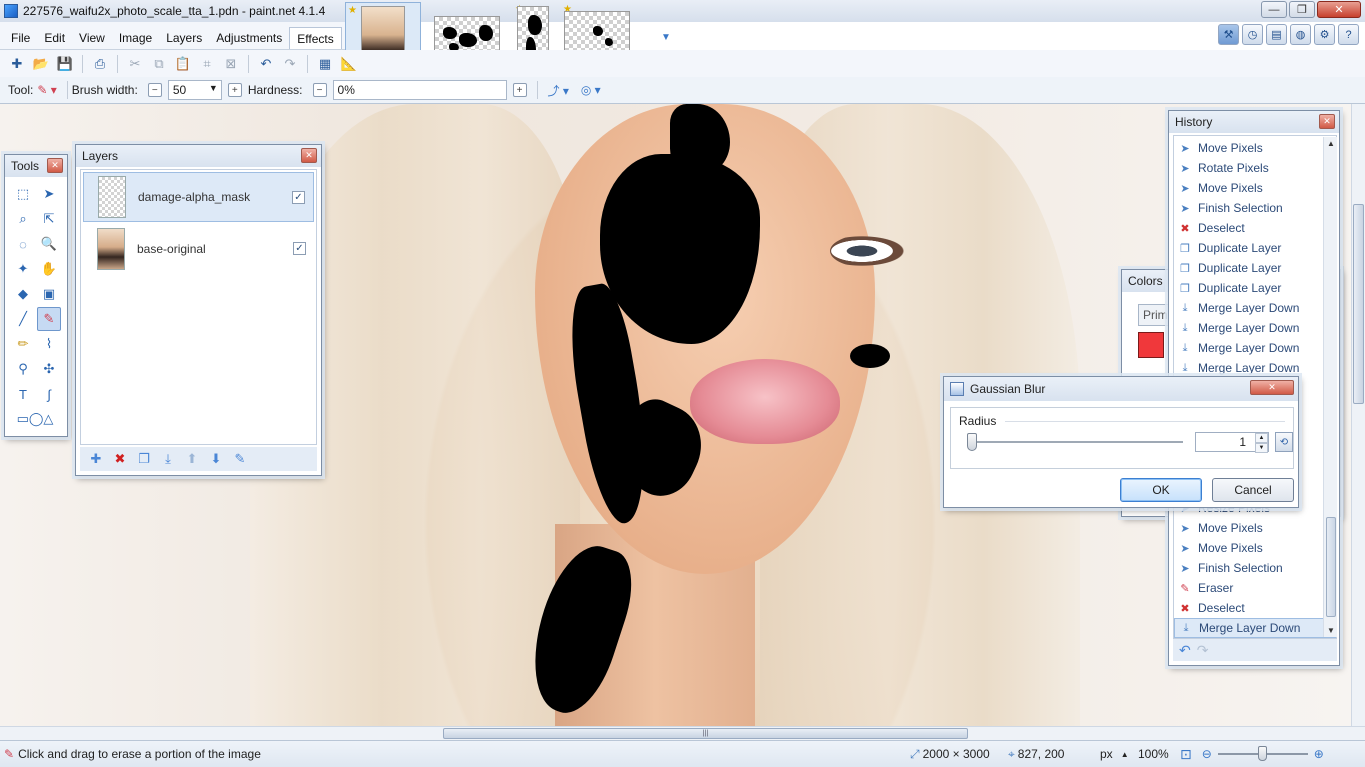 This screenshot has width=1365, height=767. Describe the element at coordinates (41, 64) in the screenshot. I see `open-folder-icon: 📂` at that location.